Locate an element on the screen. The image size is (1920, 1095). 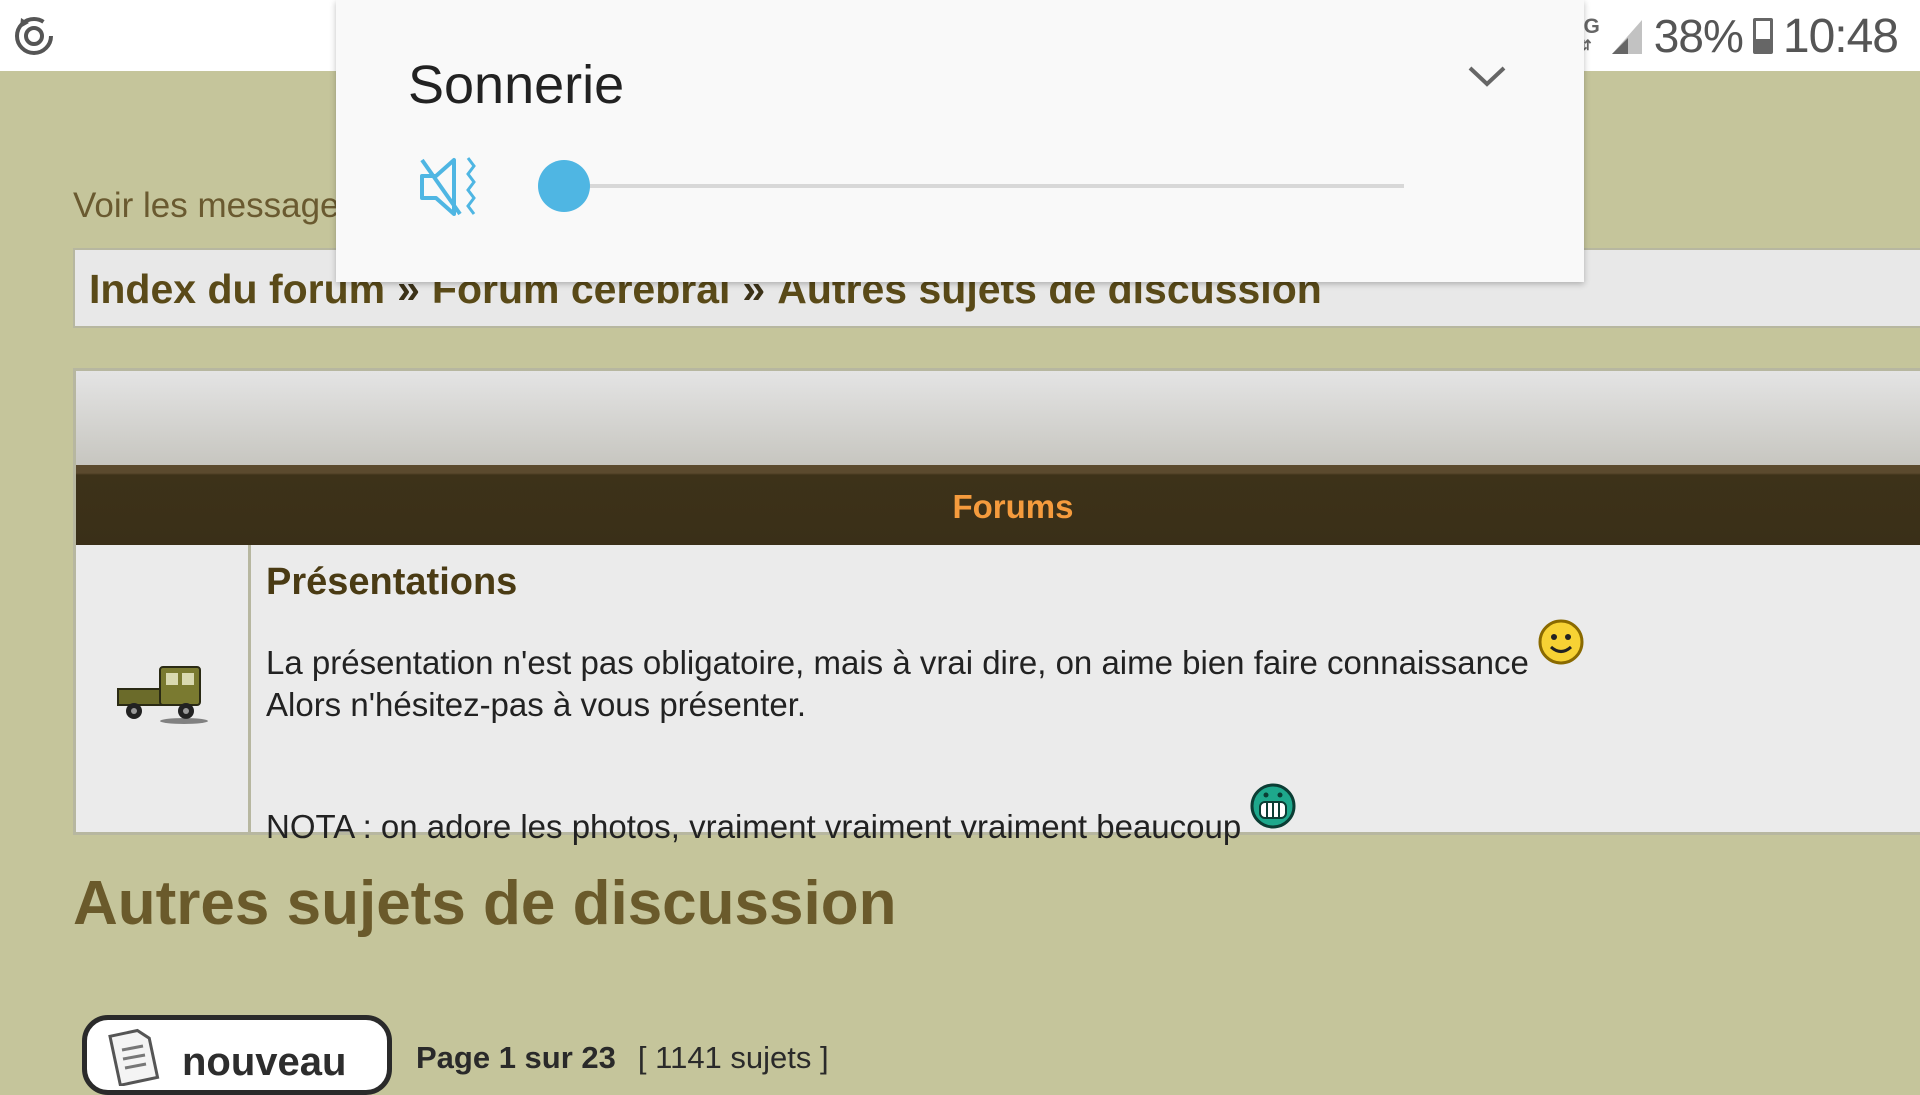
chevron-down-icon is located at coordinates (1487, 75).